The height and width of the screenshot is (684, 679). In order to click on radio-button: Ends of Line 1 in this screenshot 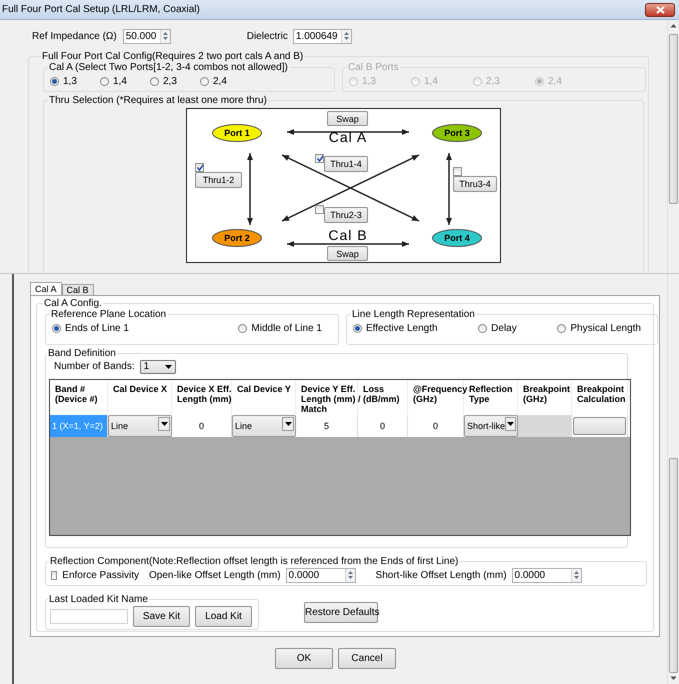, I will do `click(90, 328)`.